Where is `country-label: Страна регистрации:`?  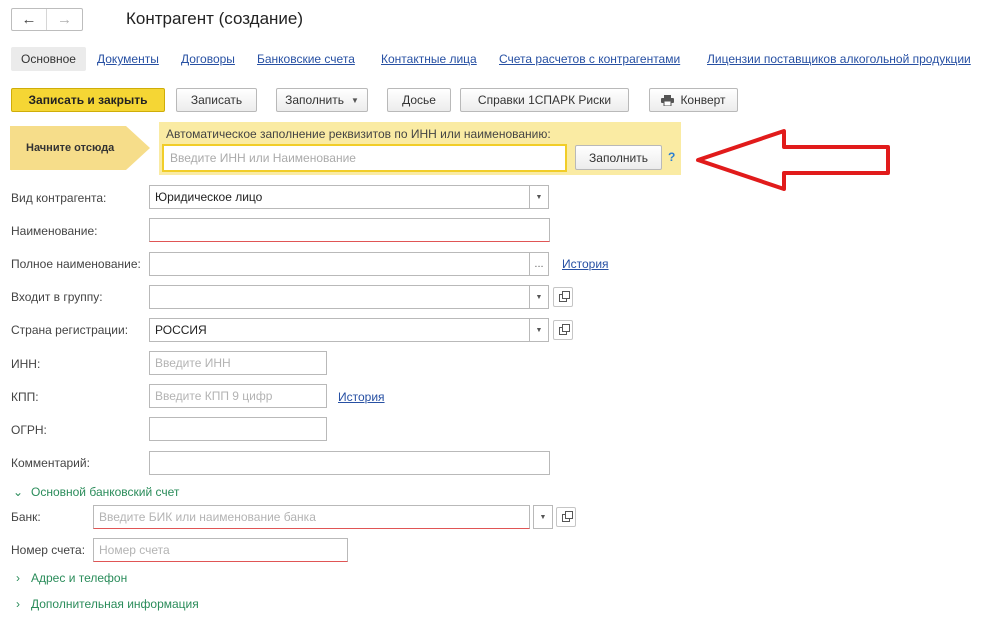
country-label: Страна регистрации: is located at coordinates (70, 330).